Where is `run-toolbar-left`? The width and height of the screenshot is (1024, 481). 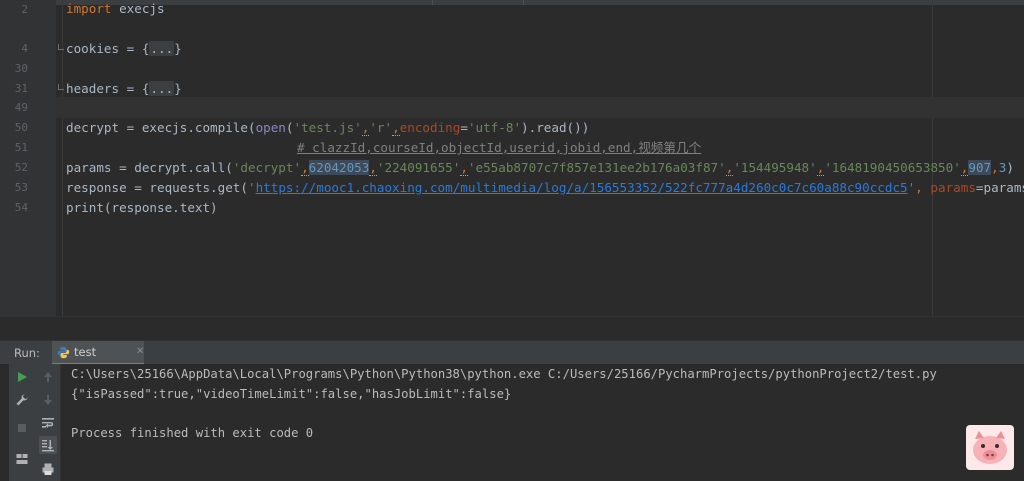
run-toolbar-left is located at coordinates (22, 422).